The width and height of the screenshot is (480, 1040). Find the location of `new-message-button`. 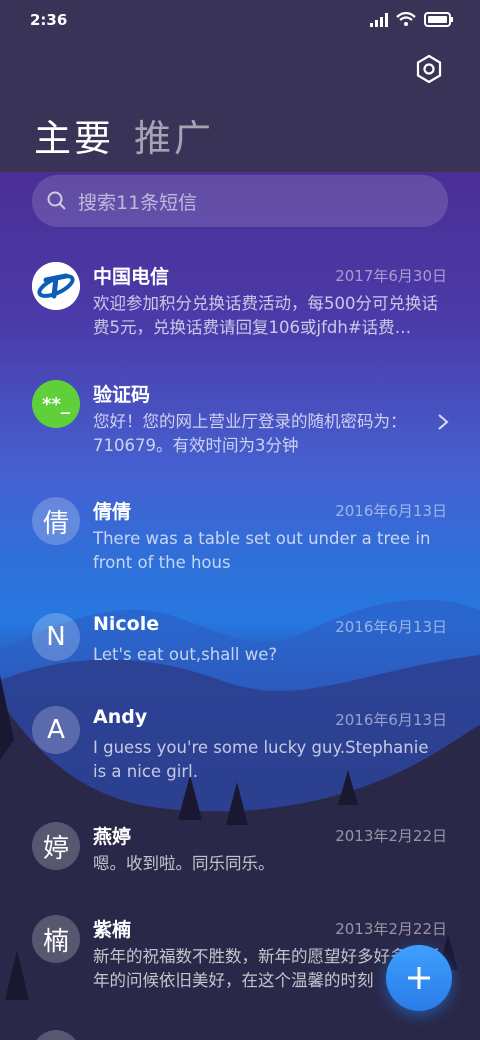

new-message-button is located at coordinates (419, 978).